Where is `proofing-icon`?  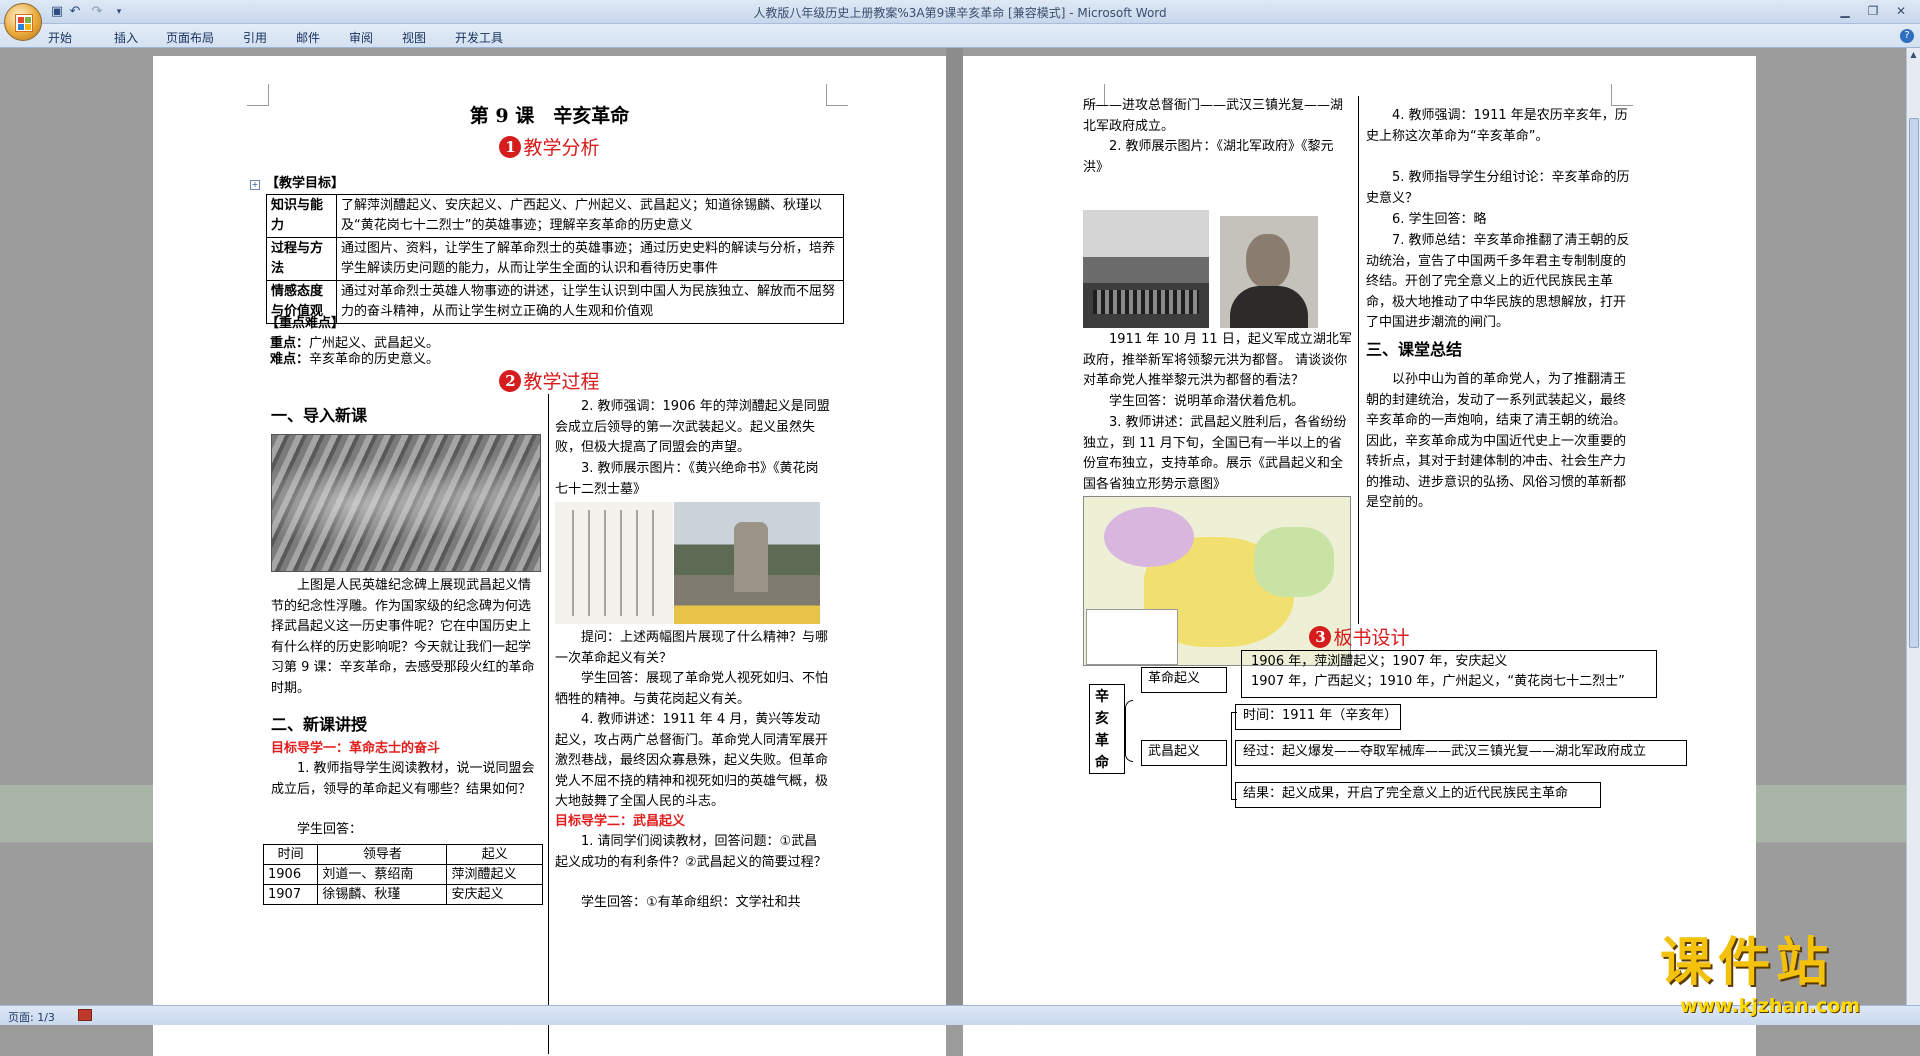
proofing-icon is located at coordinates (85, 1015).